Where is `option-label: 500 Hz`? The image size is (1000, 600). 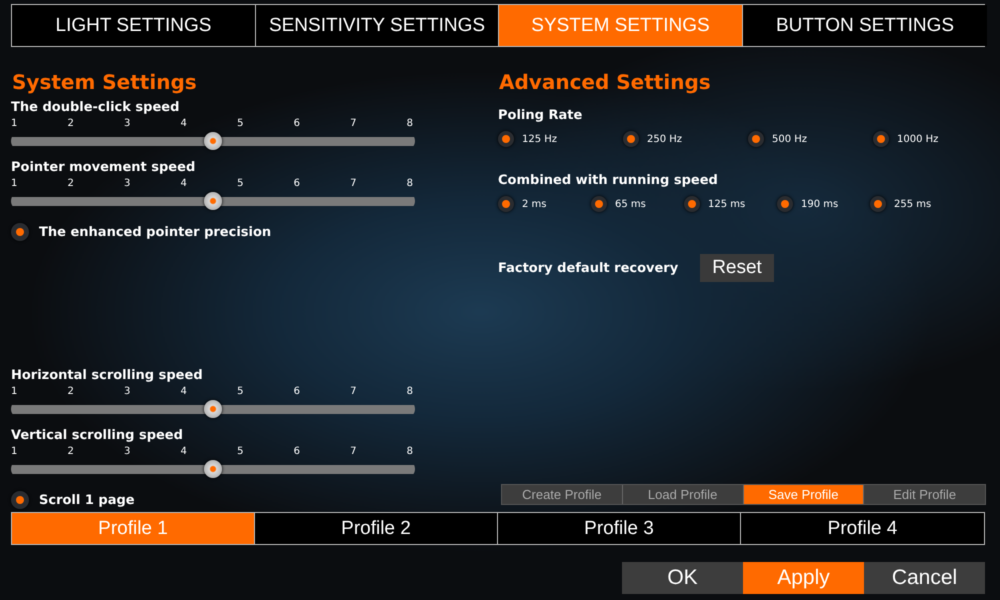 option-label: 500 Hz is located at coordinates (790, 139).